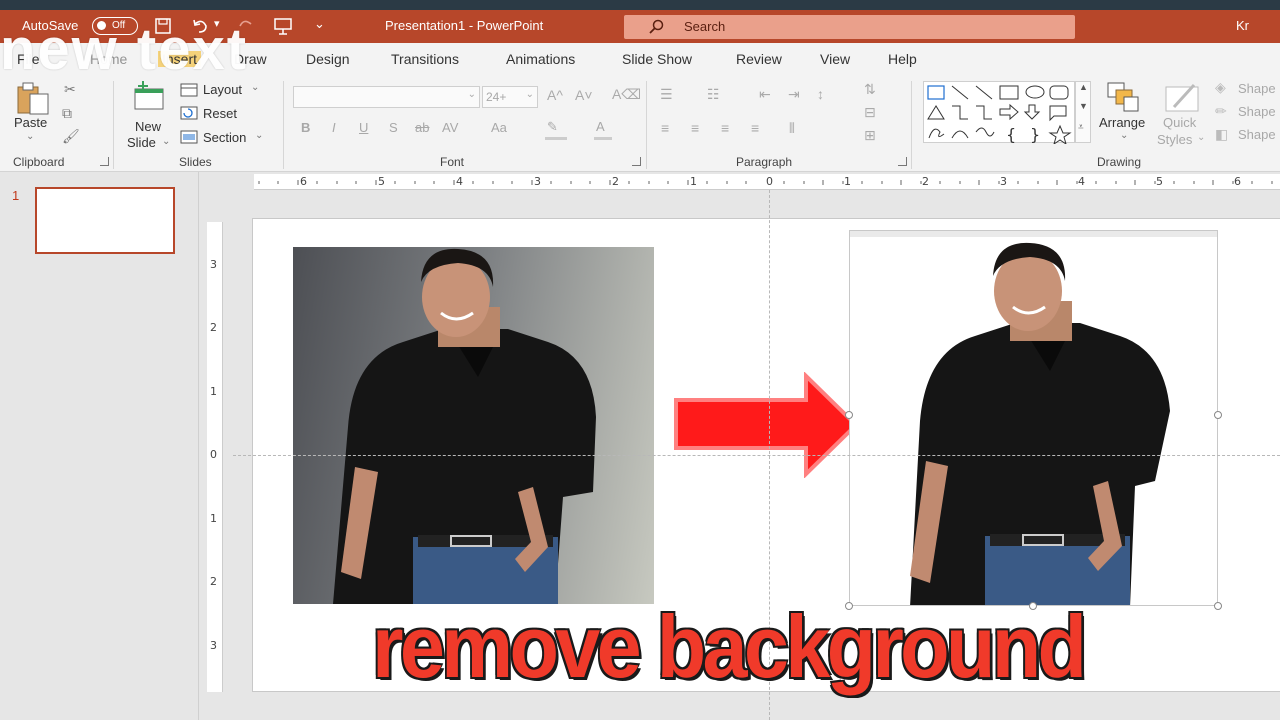 The image size is (1280, 720). I want to click on smartart-icon: ⊞, so click(870, 135).